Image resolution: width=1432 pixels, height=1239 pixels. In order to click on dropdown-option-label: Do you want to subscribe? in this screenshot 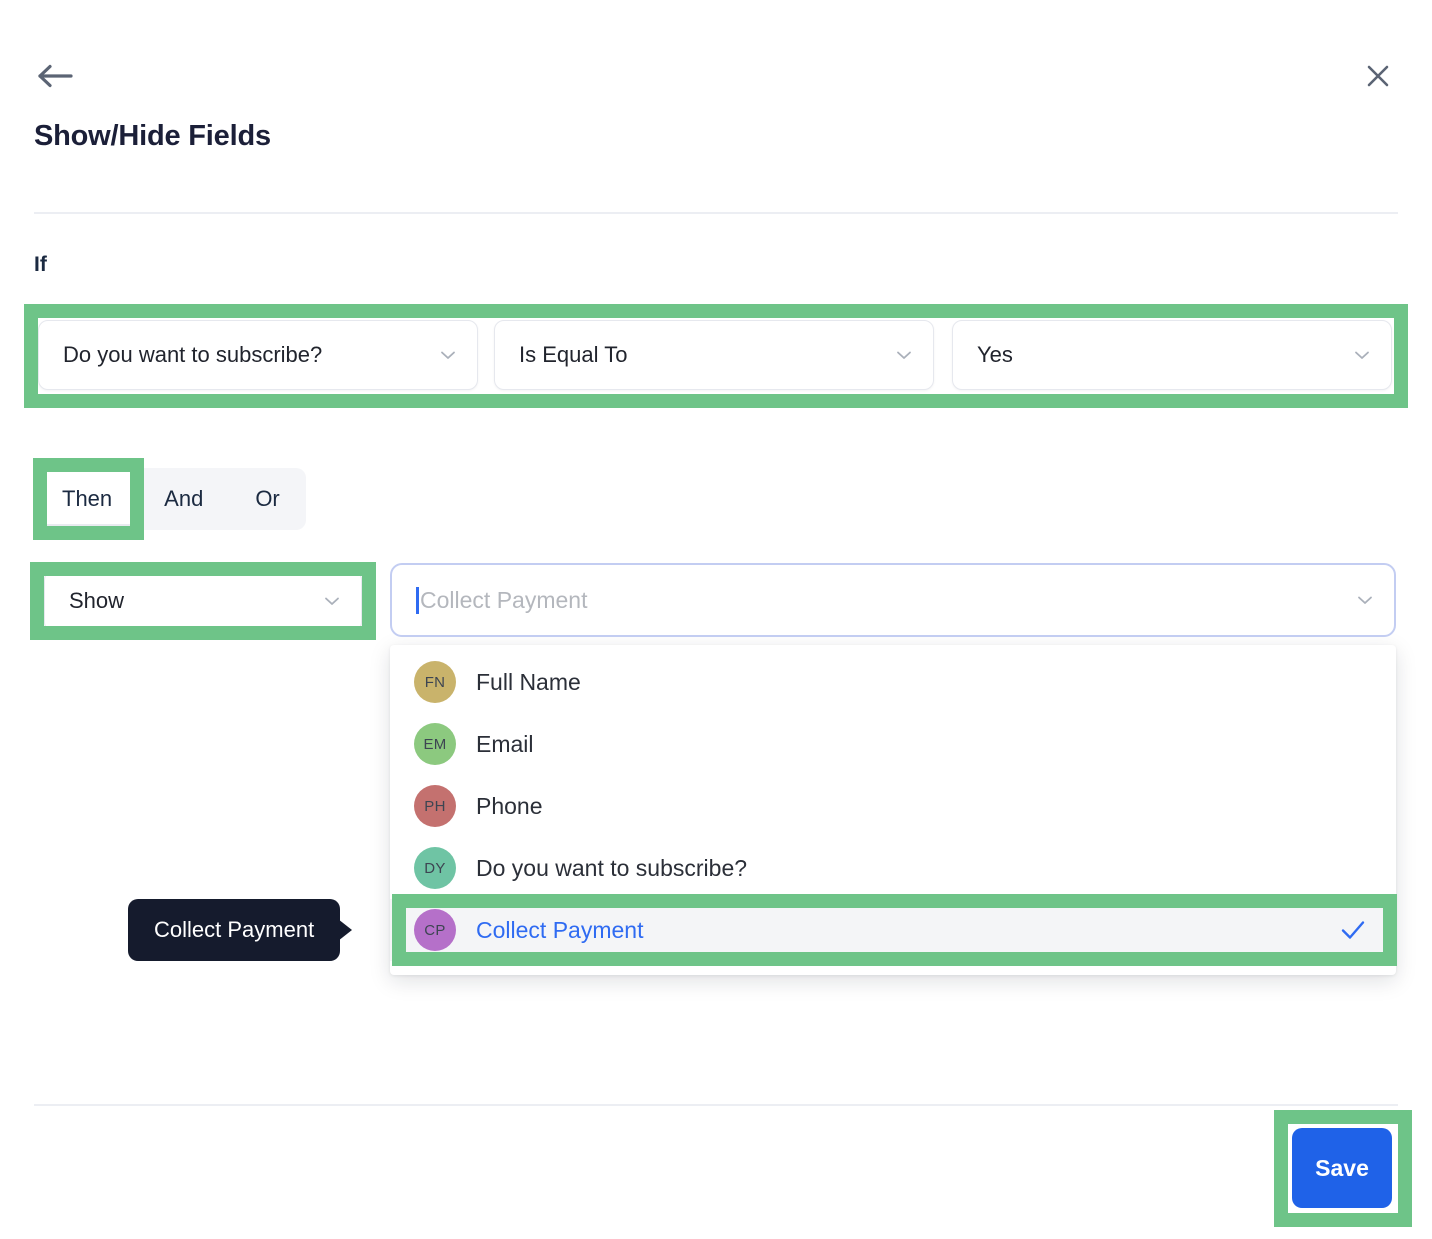, I will do `click(612, 867)`.